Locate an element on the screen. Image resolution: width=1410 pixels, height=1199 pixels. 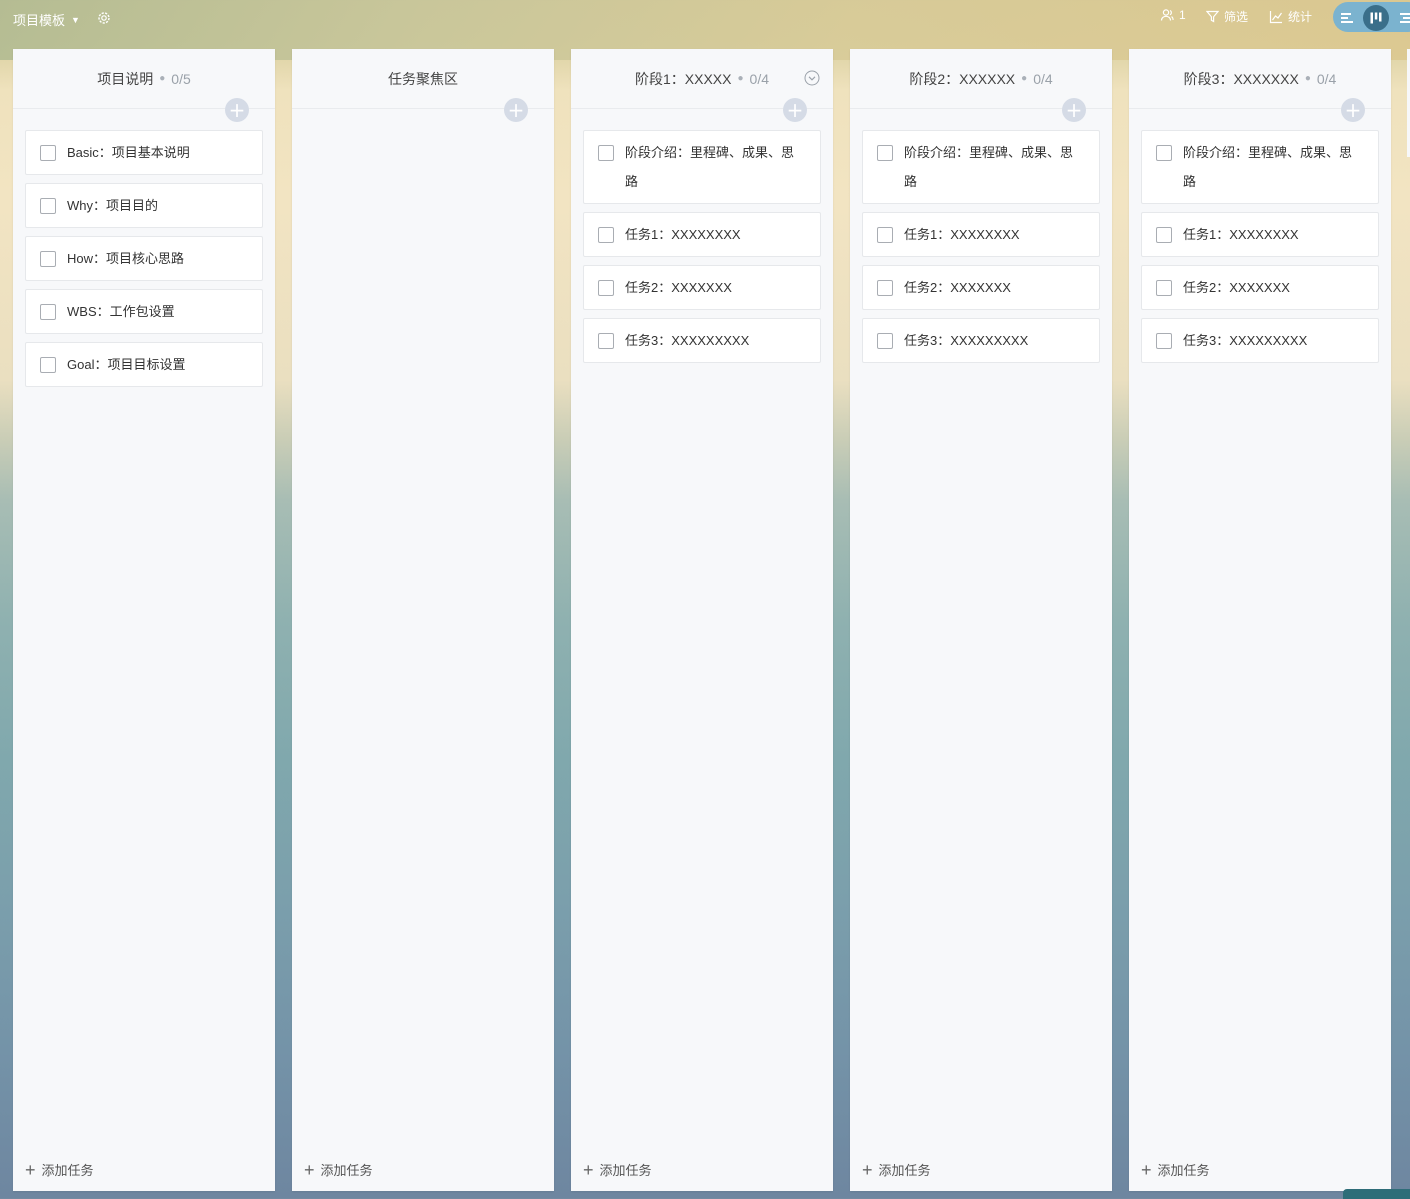
view-switcher is located at coordinates (1371, 17).